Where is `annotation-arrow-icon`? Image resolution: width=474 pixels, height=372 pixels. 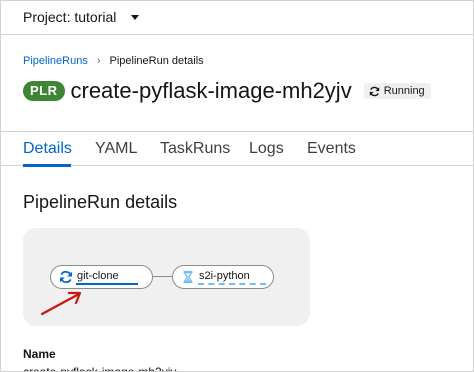
annotation-arrow-icon is located at coordinates (61, 303).